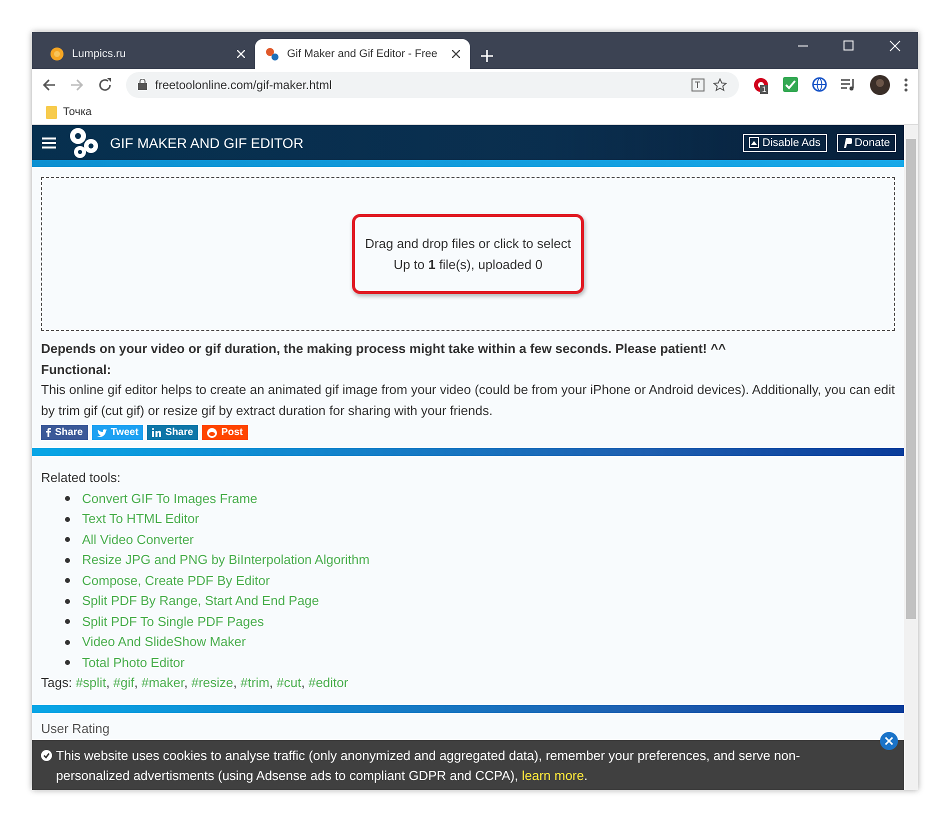  I want to click on drop-zone-text: Drag and drop files or click to select, so click(468, 244).